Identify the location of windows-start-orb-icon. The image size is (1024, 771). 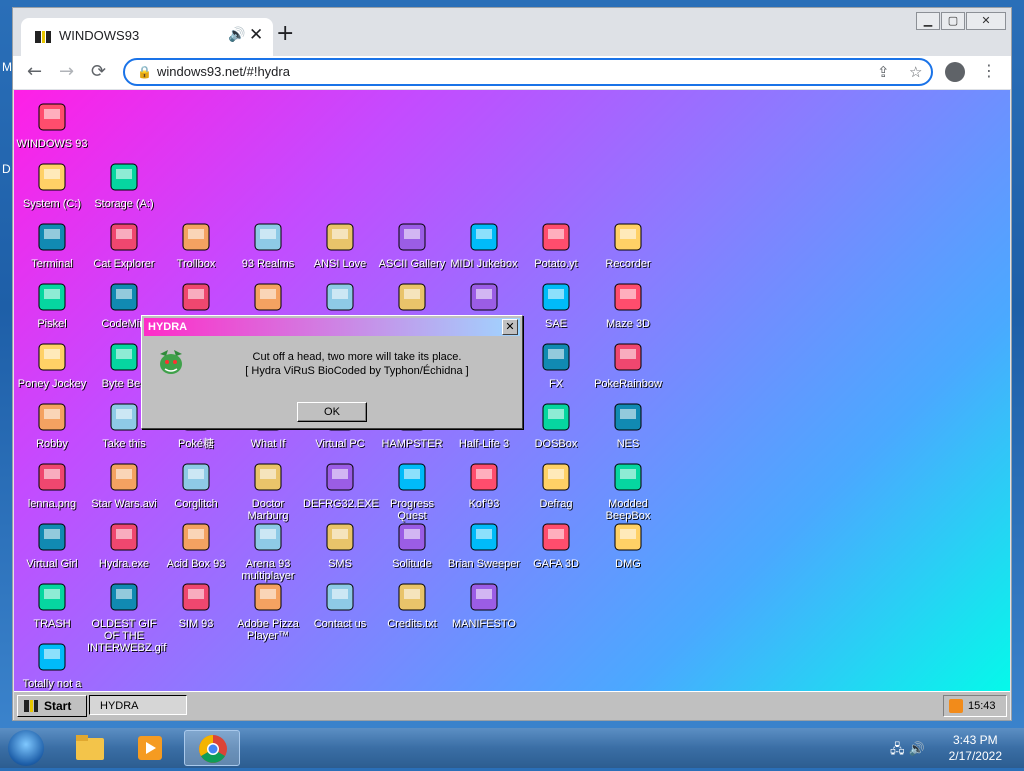
(26, 748).